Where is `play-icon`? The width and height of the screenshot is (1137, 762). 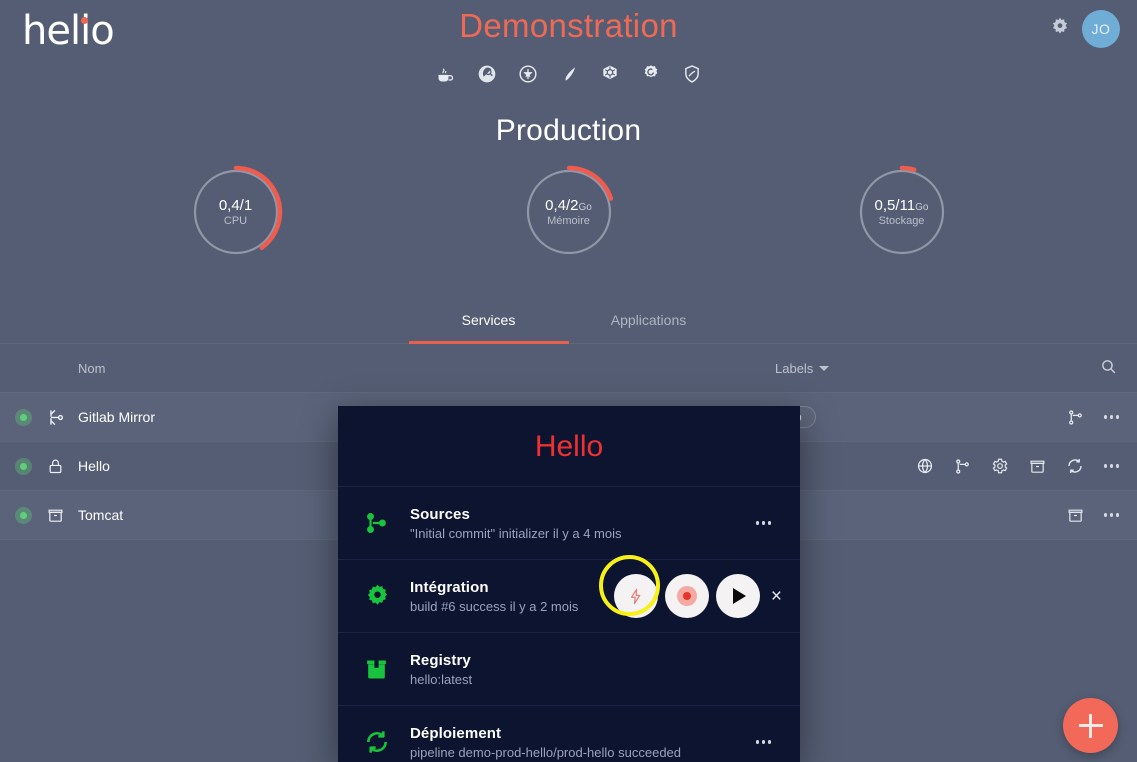 play-icon is located at coordinates (740, 596).